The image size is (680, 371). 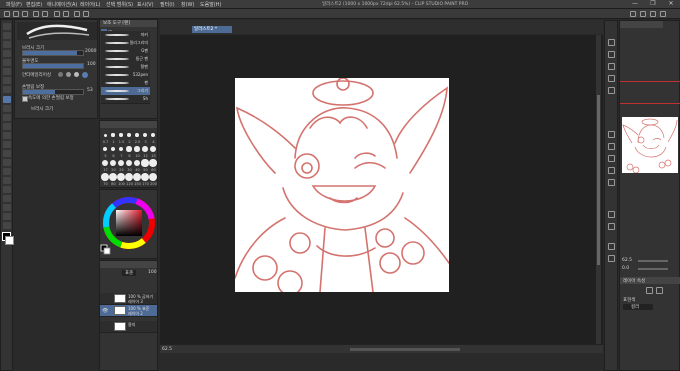 I want to click on document-tab: 일러스트2 *, so click(x=212, y=29).